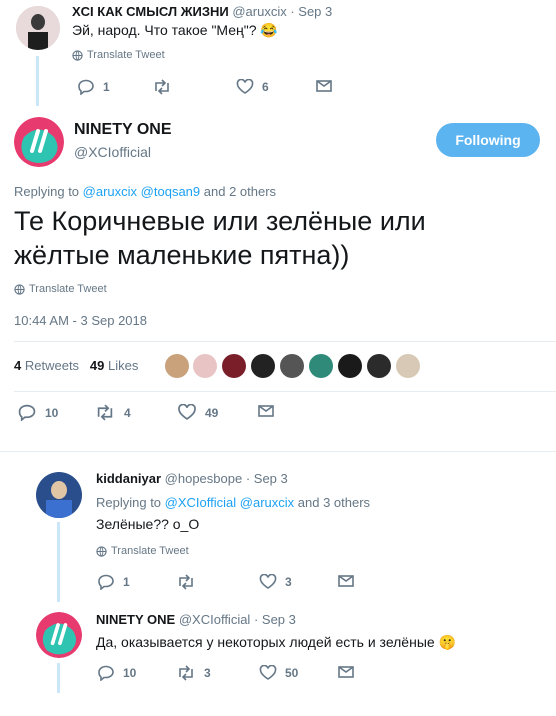 The image size is (556, 716). What do you see at coordinates (193, 673) in the screenshot?
I see `retweet-button: 3` at bounding box center [193, 673].